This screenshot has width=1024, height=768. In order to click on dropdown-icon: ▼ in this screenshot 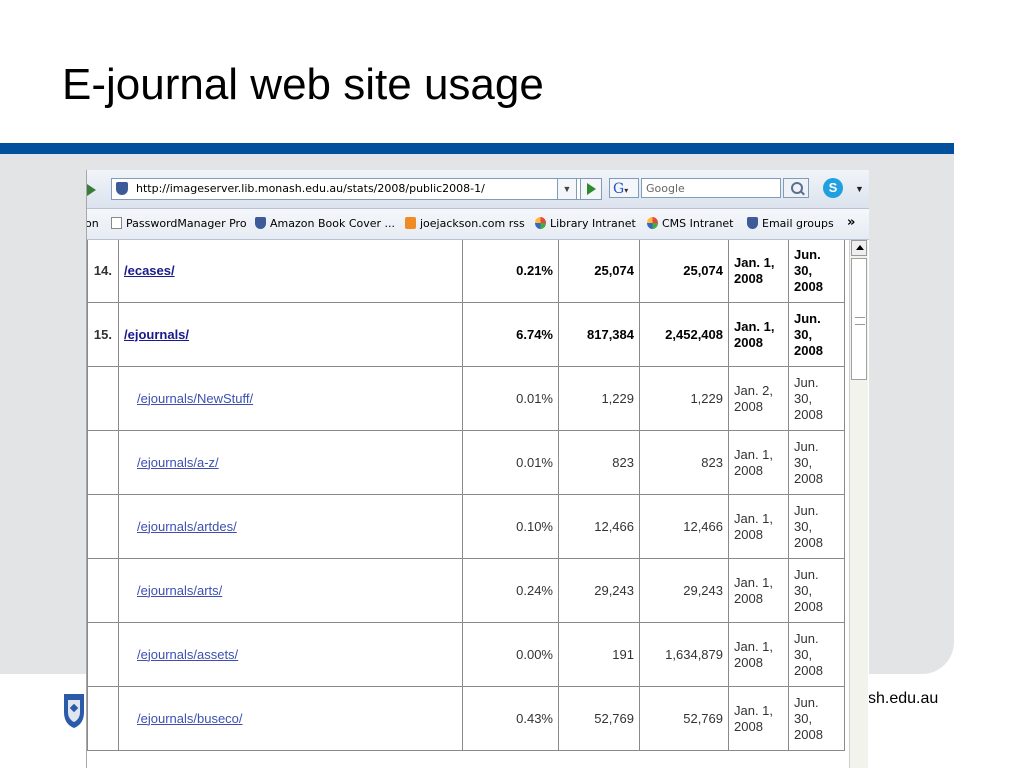, I will do `click(567, 189)`.